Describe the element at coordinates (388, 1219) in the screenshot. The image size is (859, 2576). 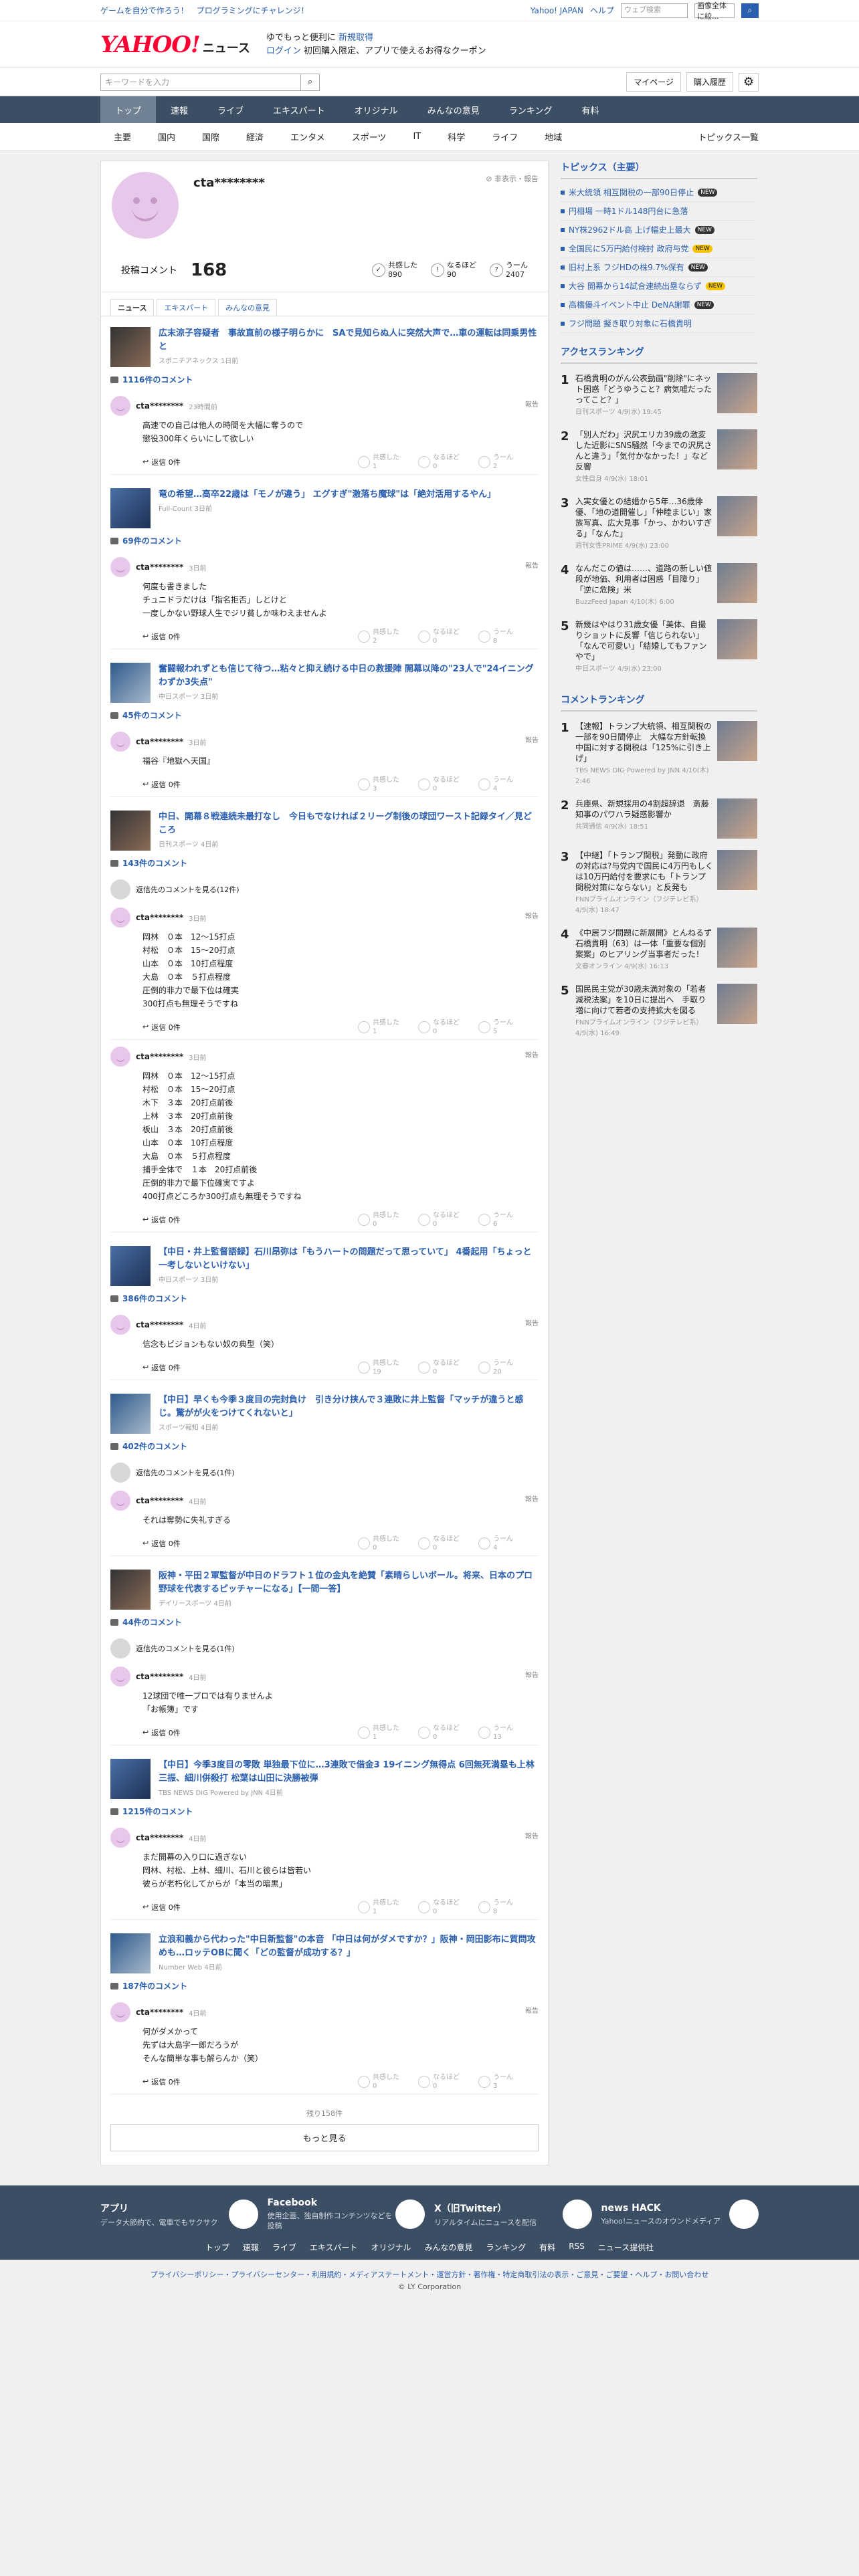
I see `empathy-vote-button: 共感した 0` at that location.